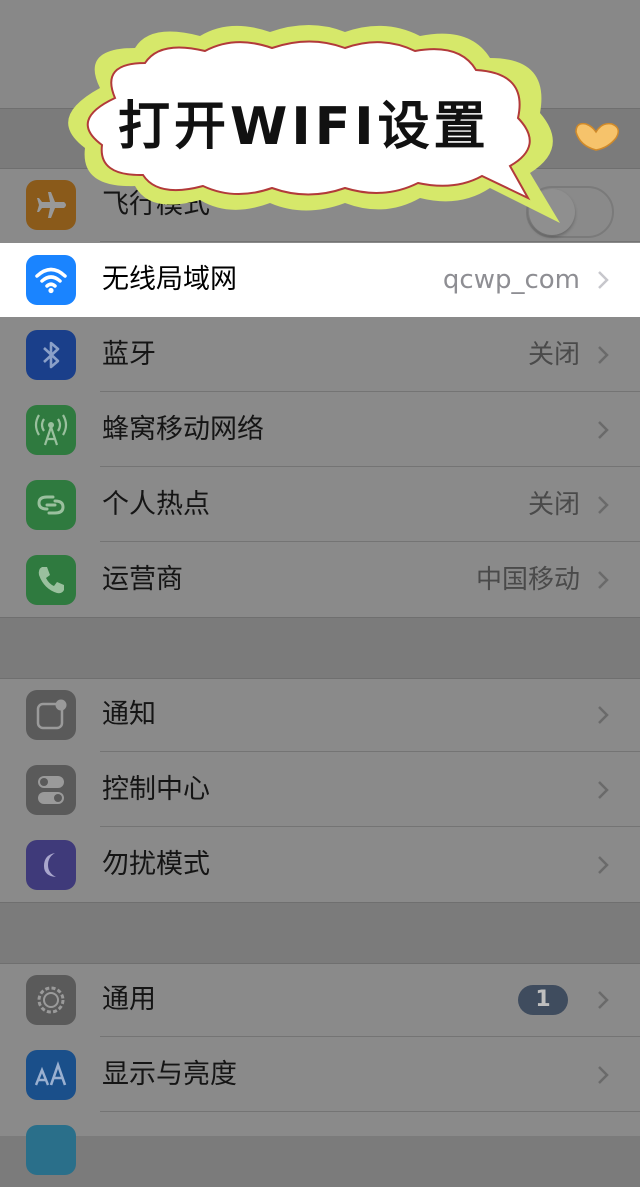 The image size is (640, 1187). I want to click on row-bluetooth: 蓝牙 关闭, so click(320, 355).